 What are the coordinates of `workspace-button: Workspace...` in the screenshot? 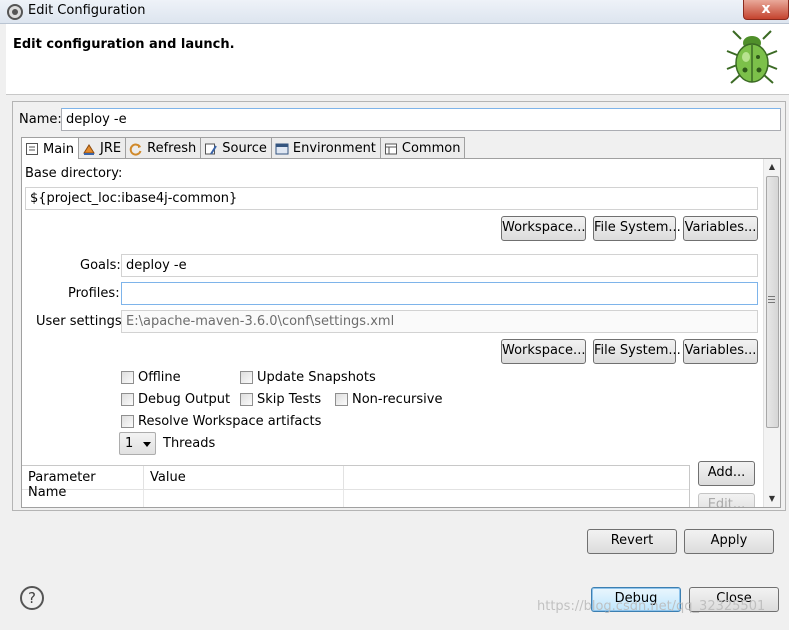 It's located at (543, 228).